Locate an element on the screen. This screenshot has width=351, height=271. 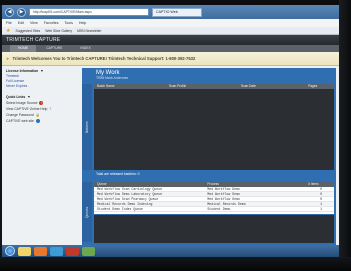
photo-frame-right is located at coordinates (345, 135).